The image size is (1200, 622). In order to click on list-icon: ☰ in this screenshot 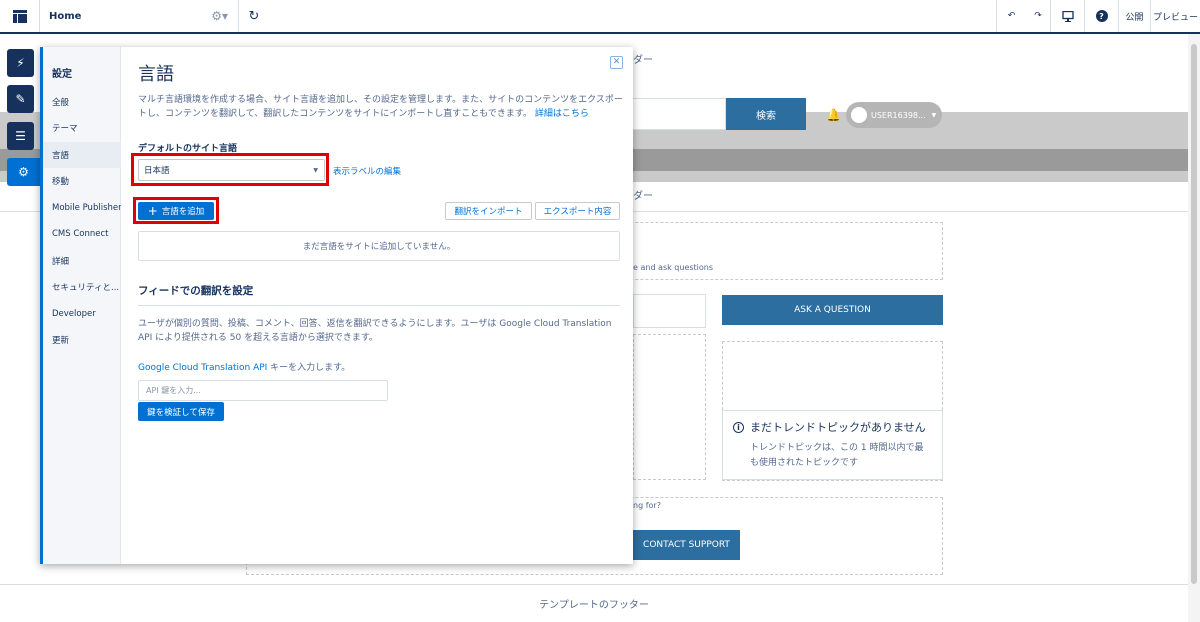, I will do `click(20, 136)`.